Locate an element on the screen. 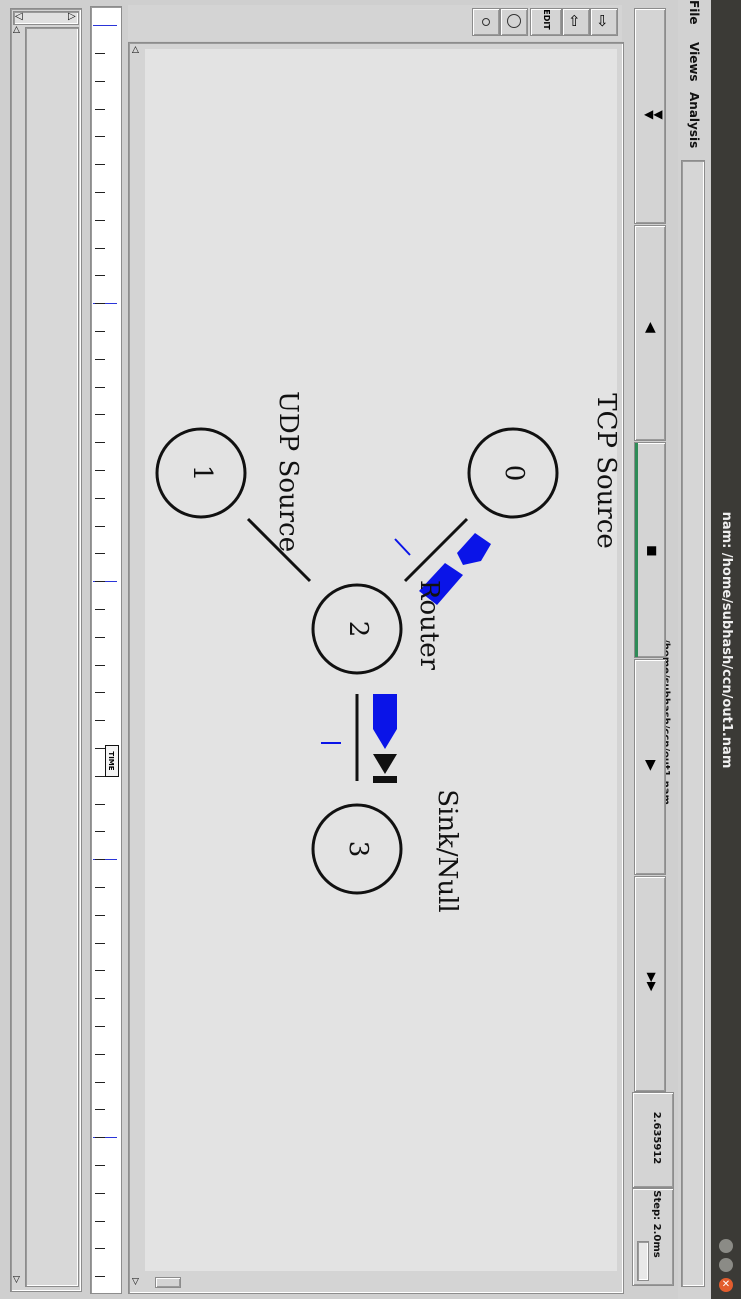 The height and width of the screenshot is (1299, 741). play-forward-button: ▼ is located at coordinates (650, 767).